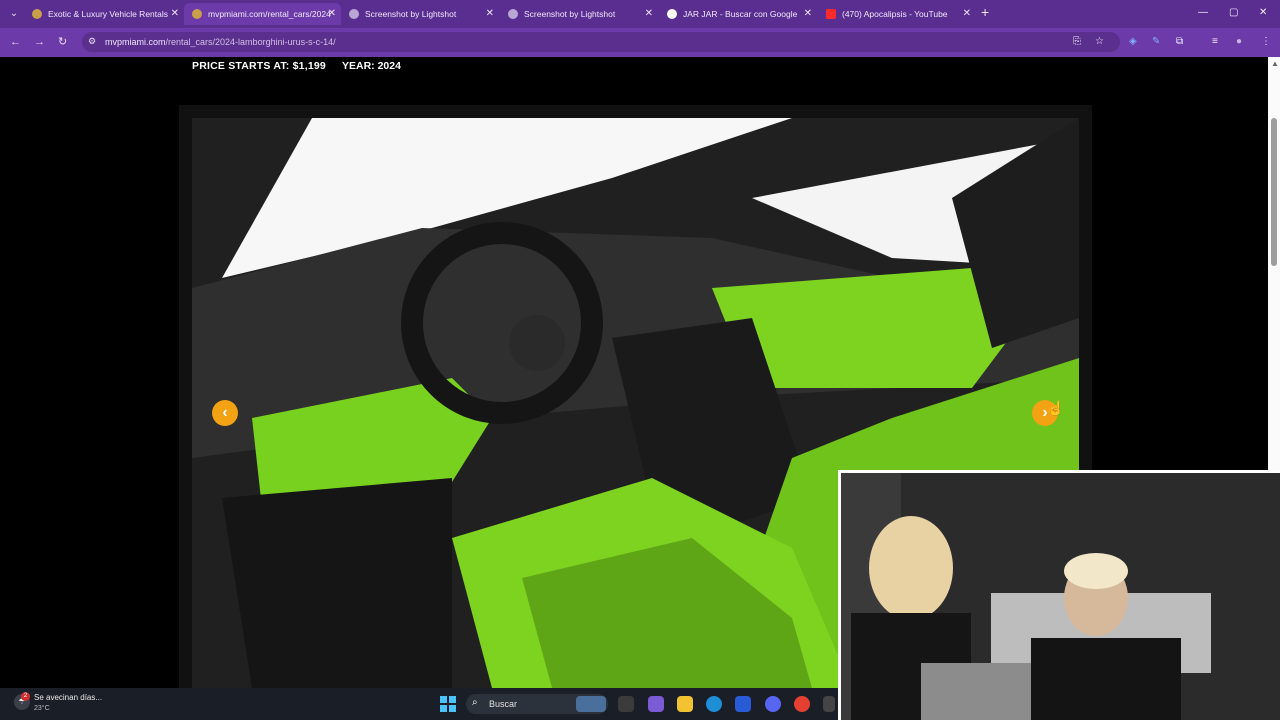 This screenshot has height=720, width=1280. What do you see at coordinates (1133, 41) in the screenshot?
I see `extension-icon: ◈` at bounding box center [1133, 41].